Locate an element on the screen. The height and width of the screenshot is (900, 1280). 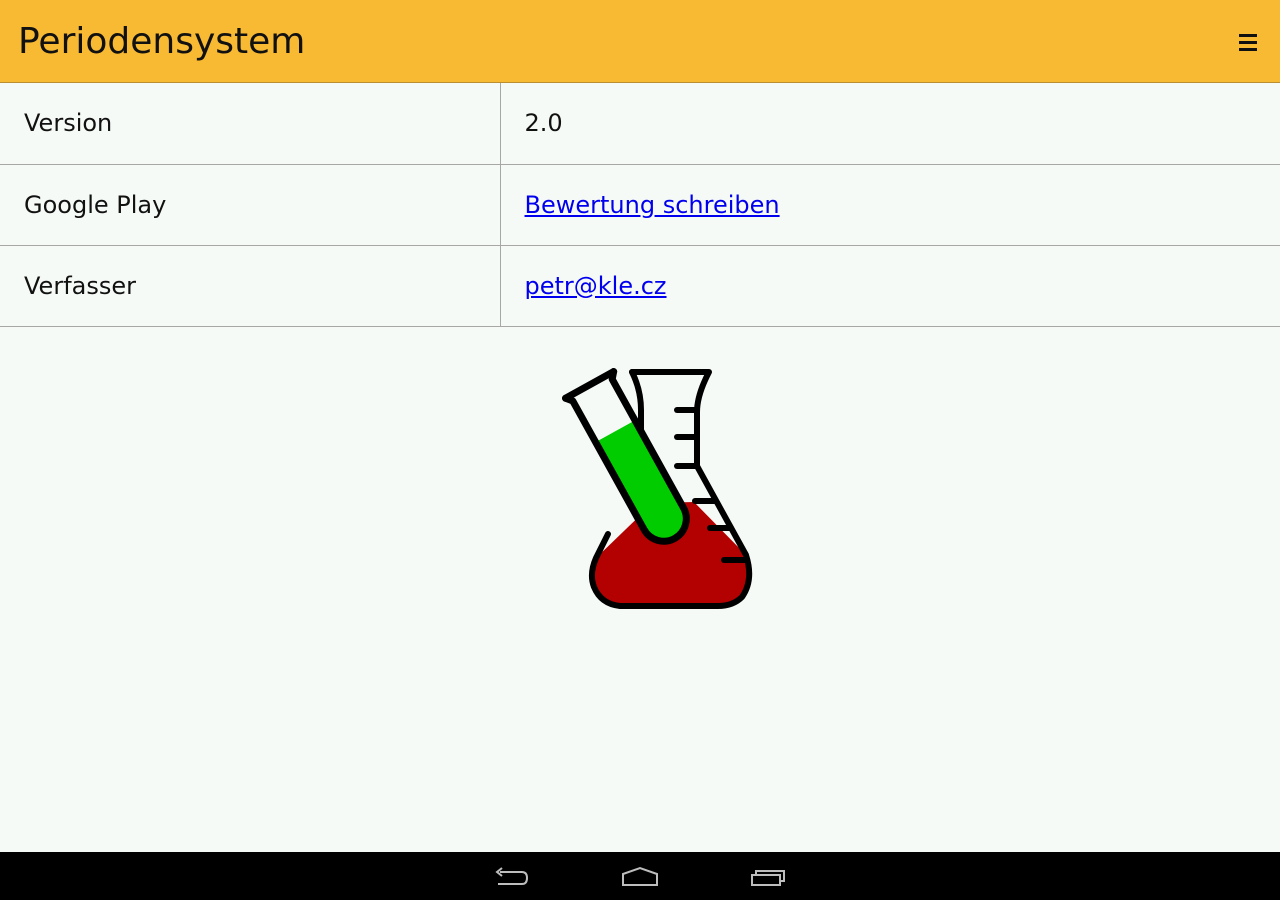
author-cell: petr@kle.cz is located at coordinates (890, 286).